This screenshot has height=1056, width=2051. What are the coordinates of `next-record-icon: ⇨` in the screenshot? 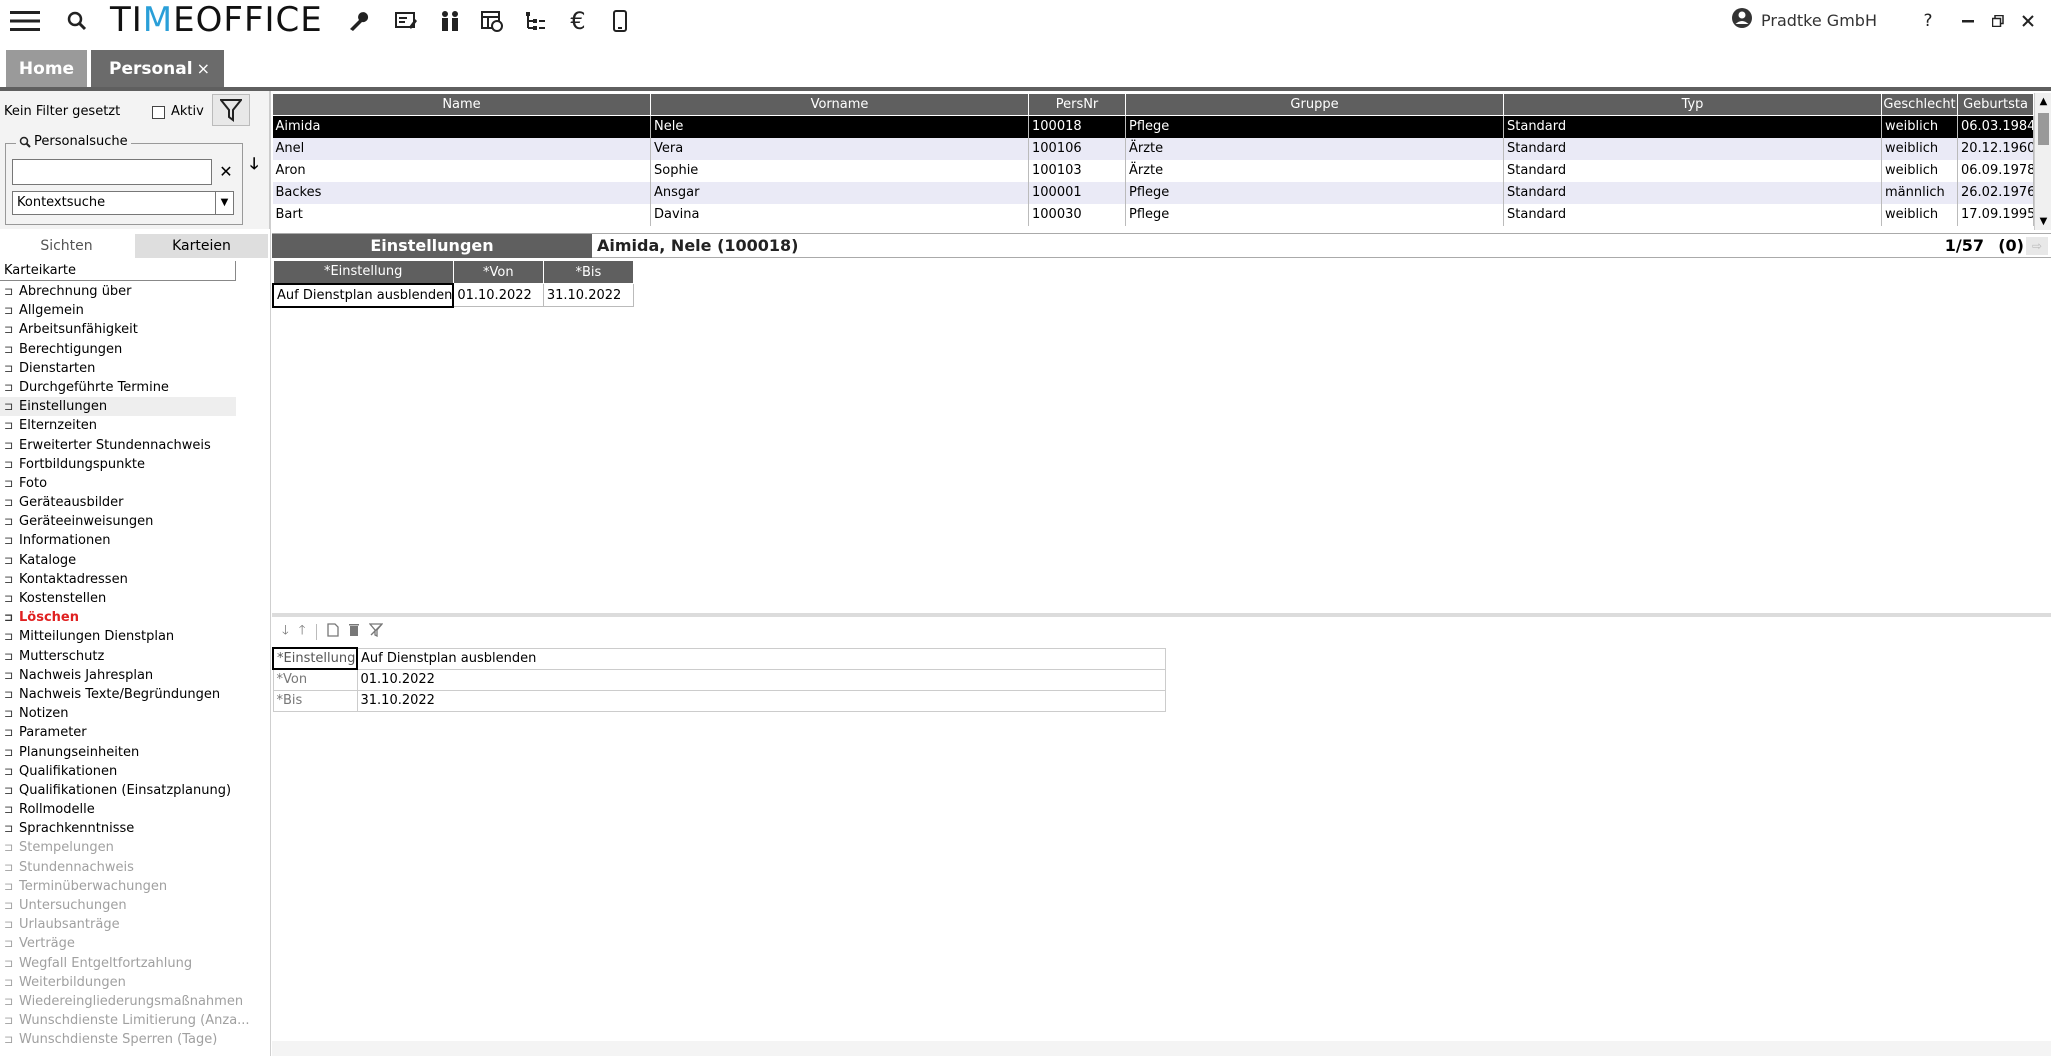 It's located at (2037, 246).